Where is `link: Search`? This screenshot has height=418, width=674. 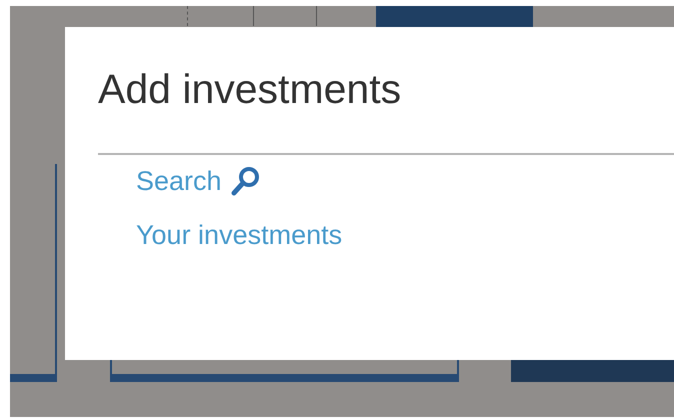 link: Search is located at coordinates (179, 181).